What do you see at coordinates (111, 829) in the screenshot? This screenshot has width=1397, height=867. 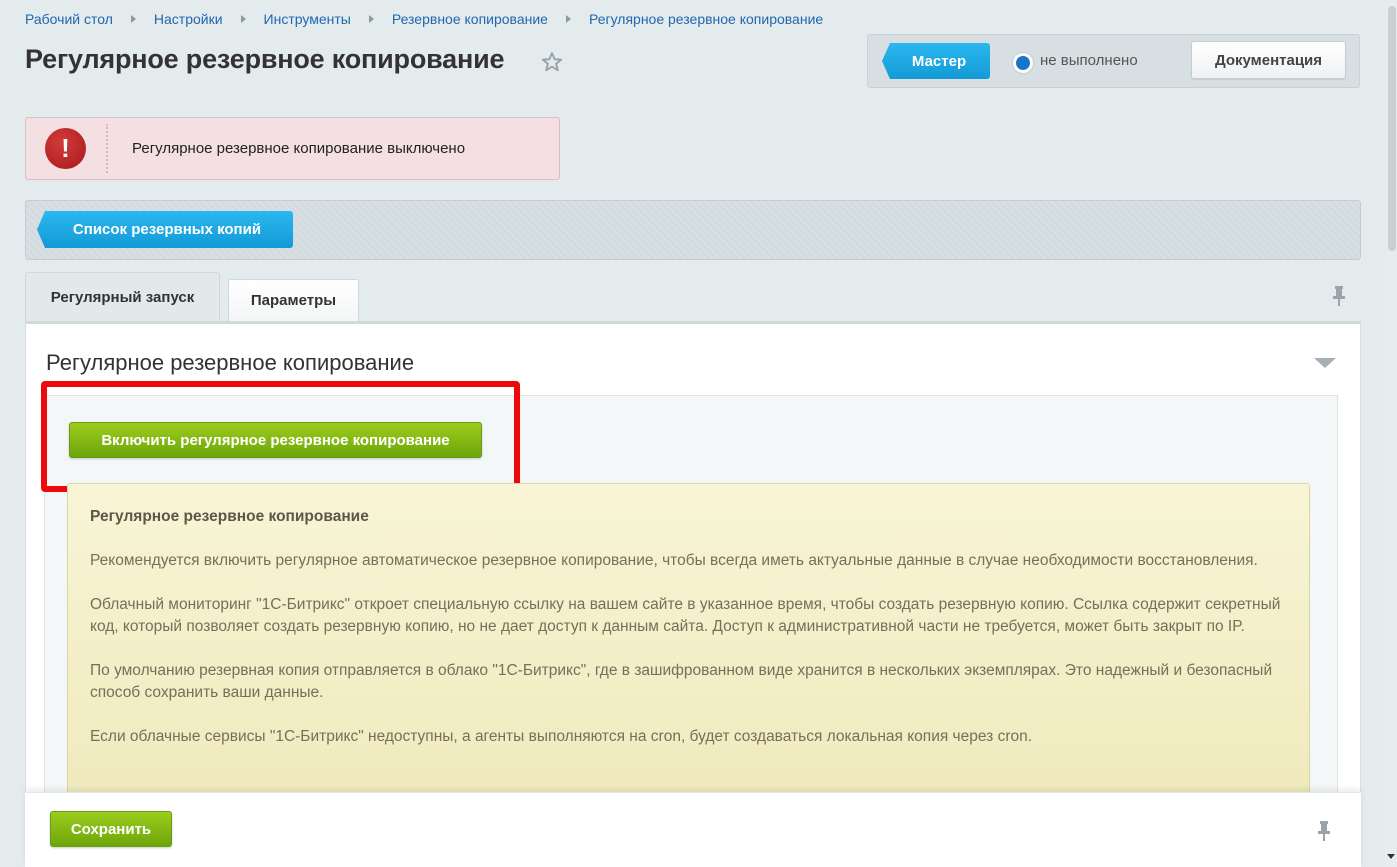 I see `save-button: Сохранить` at bounding box center [111, 829].